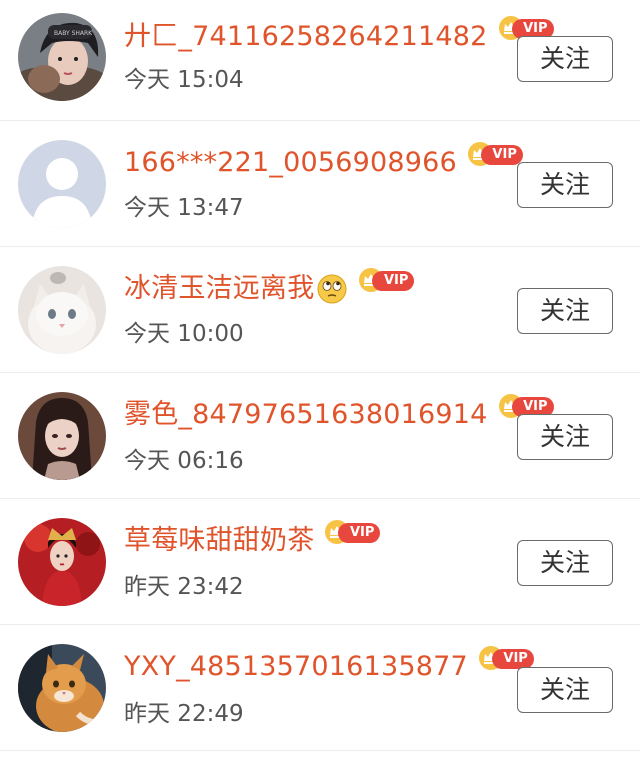 This screenshot has width=640, height=759. What do you see at coordinates (290, 163) in the screenshot?
I see `username: 166***221_0056908966` at bounding box center [290, 163].